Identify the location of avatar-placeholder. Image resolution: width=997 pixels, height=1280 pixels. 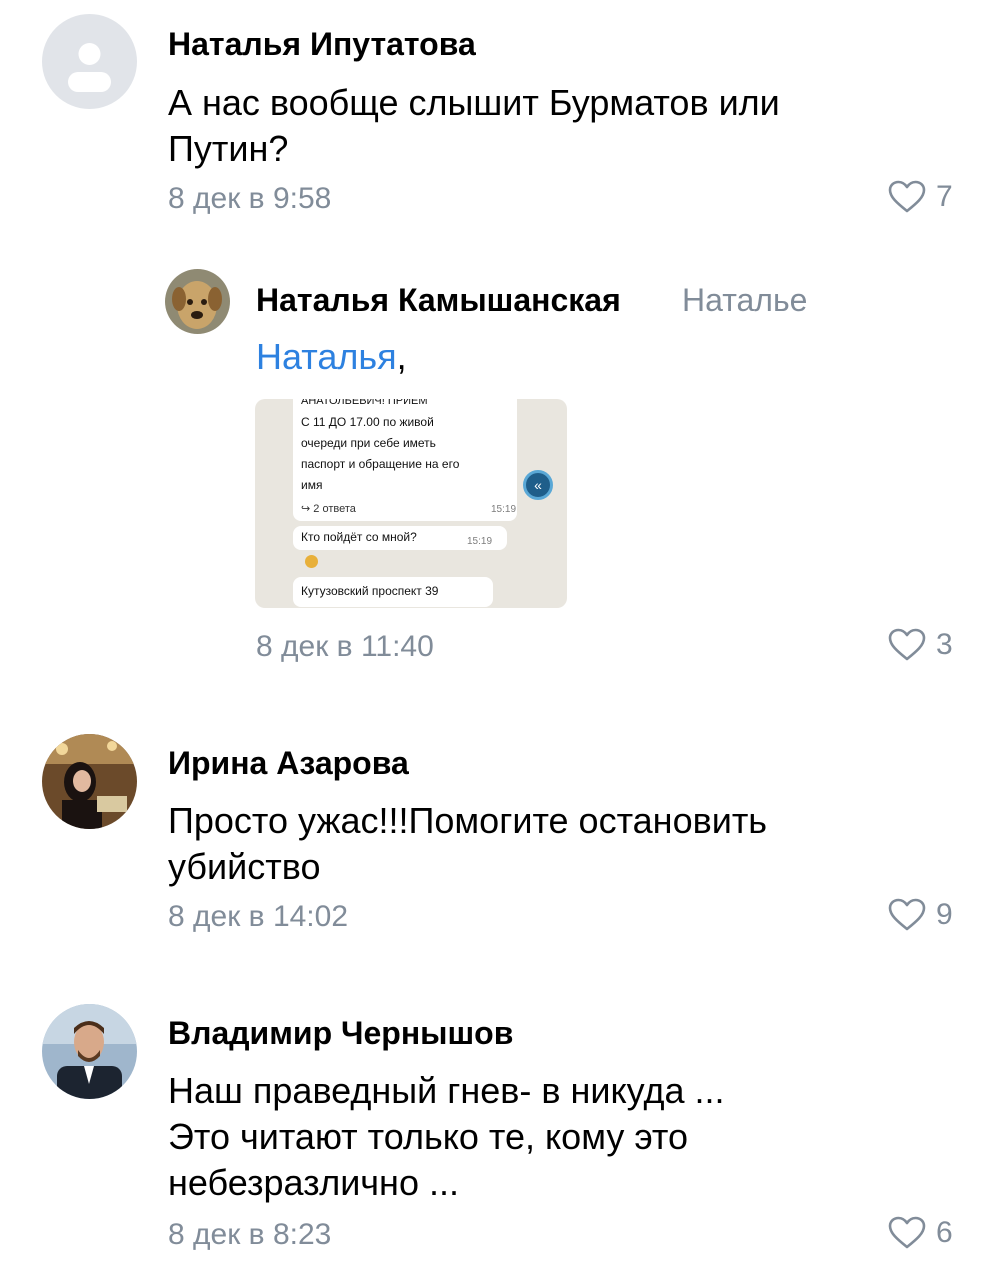
(89, 61).